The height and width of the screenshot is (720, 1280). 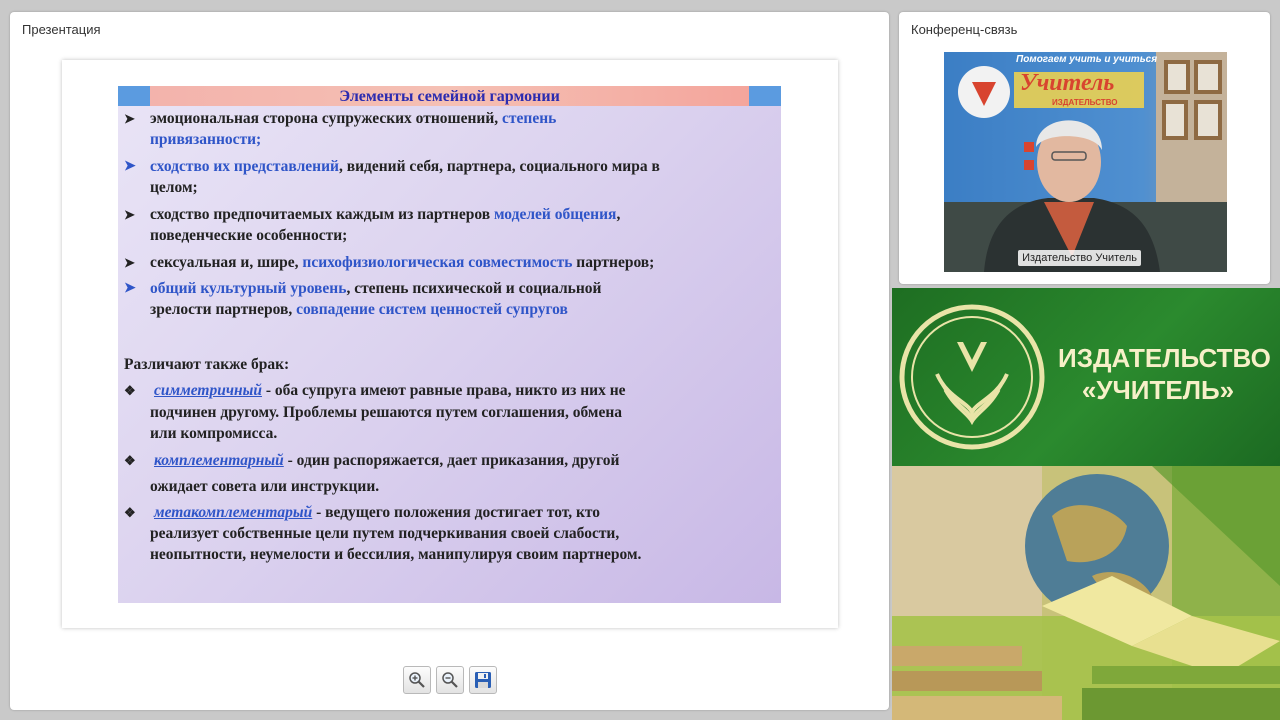 I want to click on term: симметричный, so click(x=208, y=390).